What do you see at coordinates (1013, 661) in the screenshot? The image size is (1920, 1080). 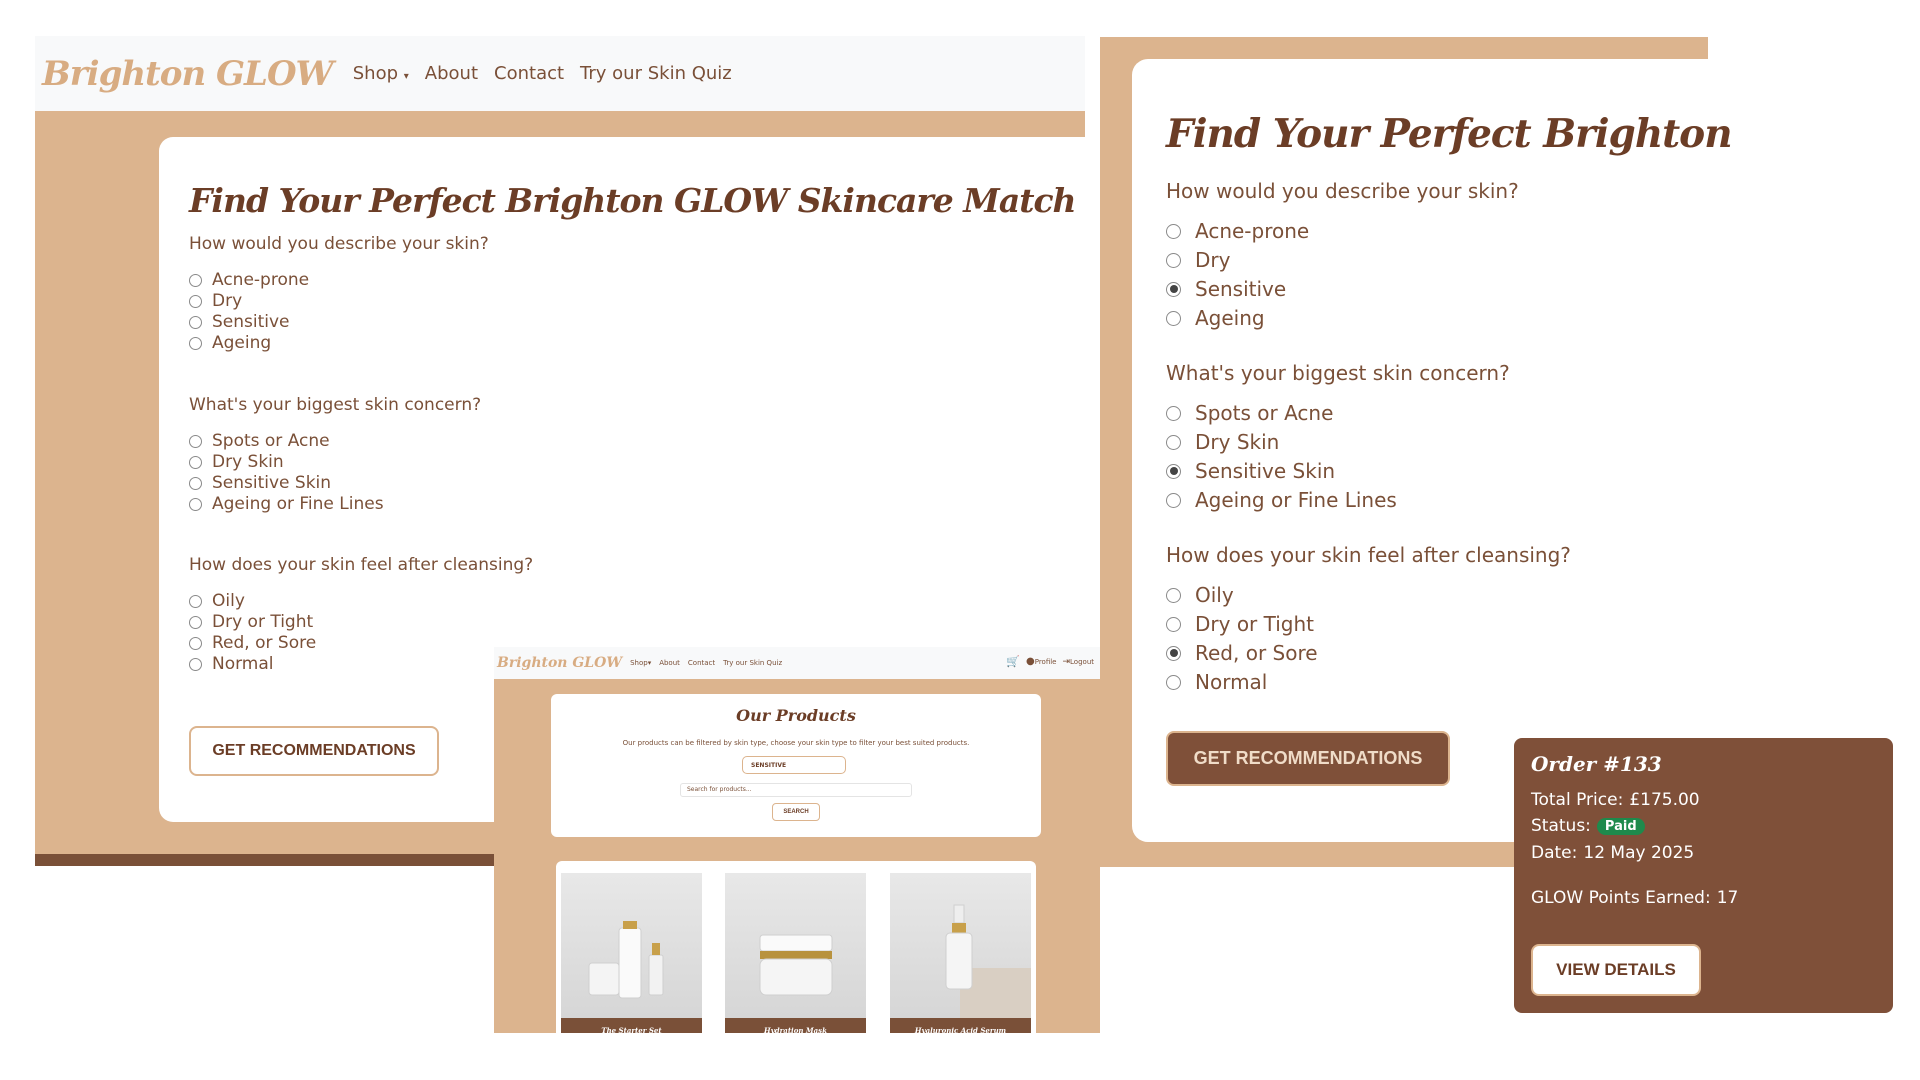 I see `basket-icon: 🛒` at bounding box center [1013, 661].